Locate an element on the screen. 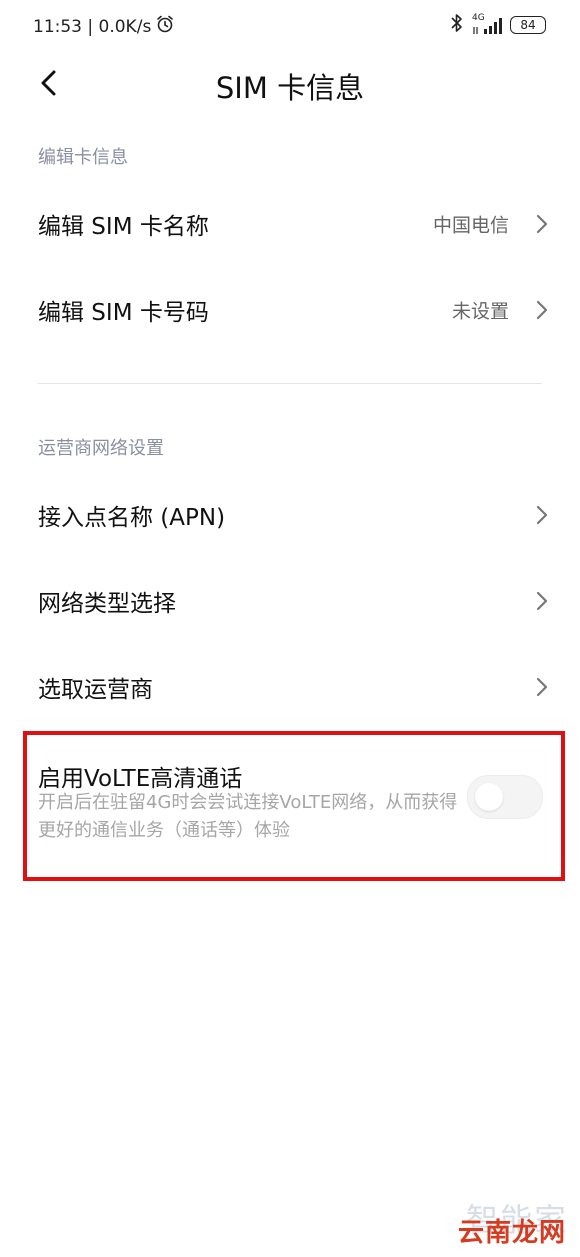  row-label: 选取运营商 is located at coordinates (95, 690).